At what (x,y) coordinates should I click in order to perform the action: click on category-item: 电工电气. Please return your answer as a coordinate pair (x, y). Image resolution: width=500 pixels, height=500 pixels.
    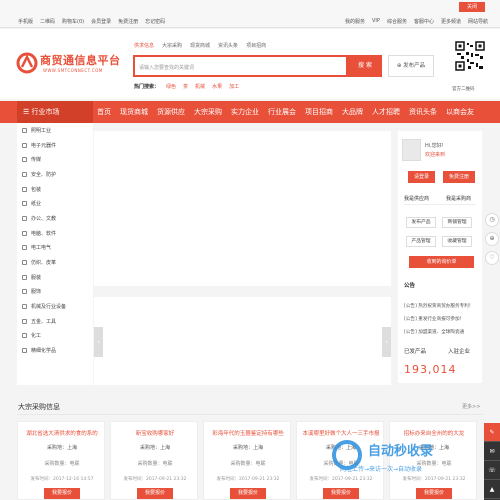
    Looking at the image, I should click on (55, 248).